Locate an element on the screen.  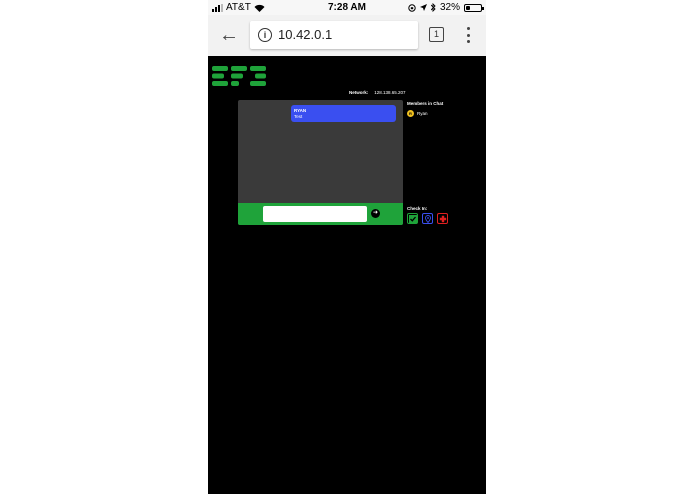
back-arrow-icon: ← is located at coordinates (229, 35).